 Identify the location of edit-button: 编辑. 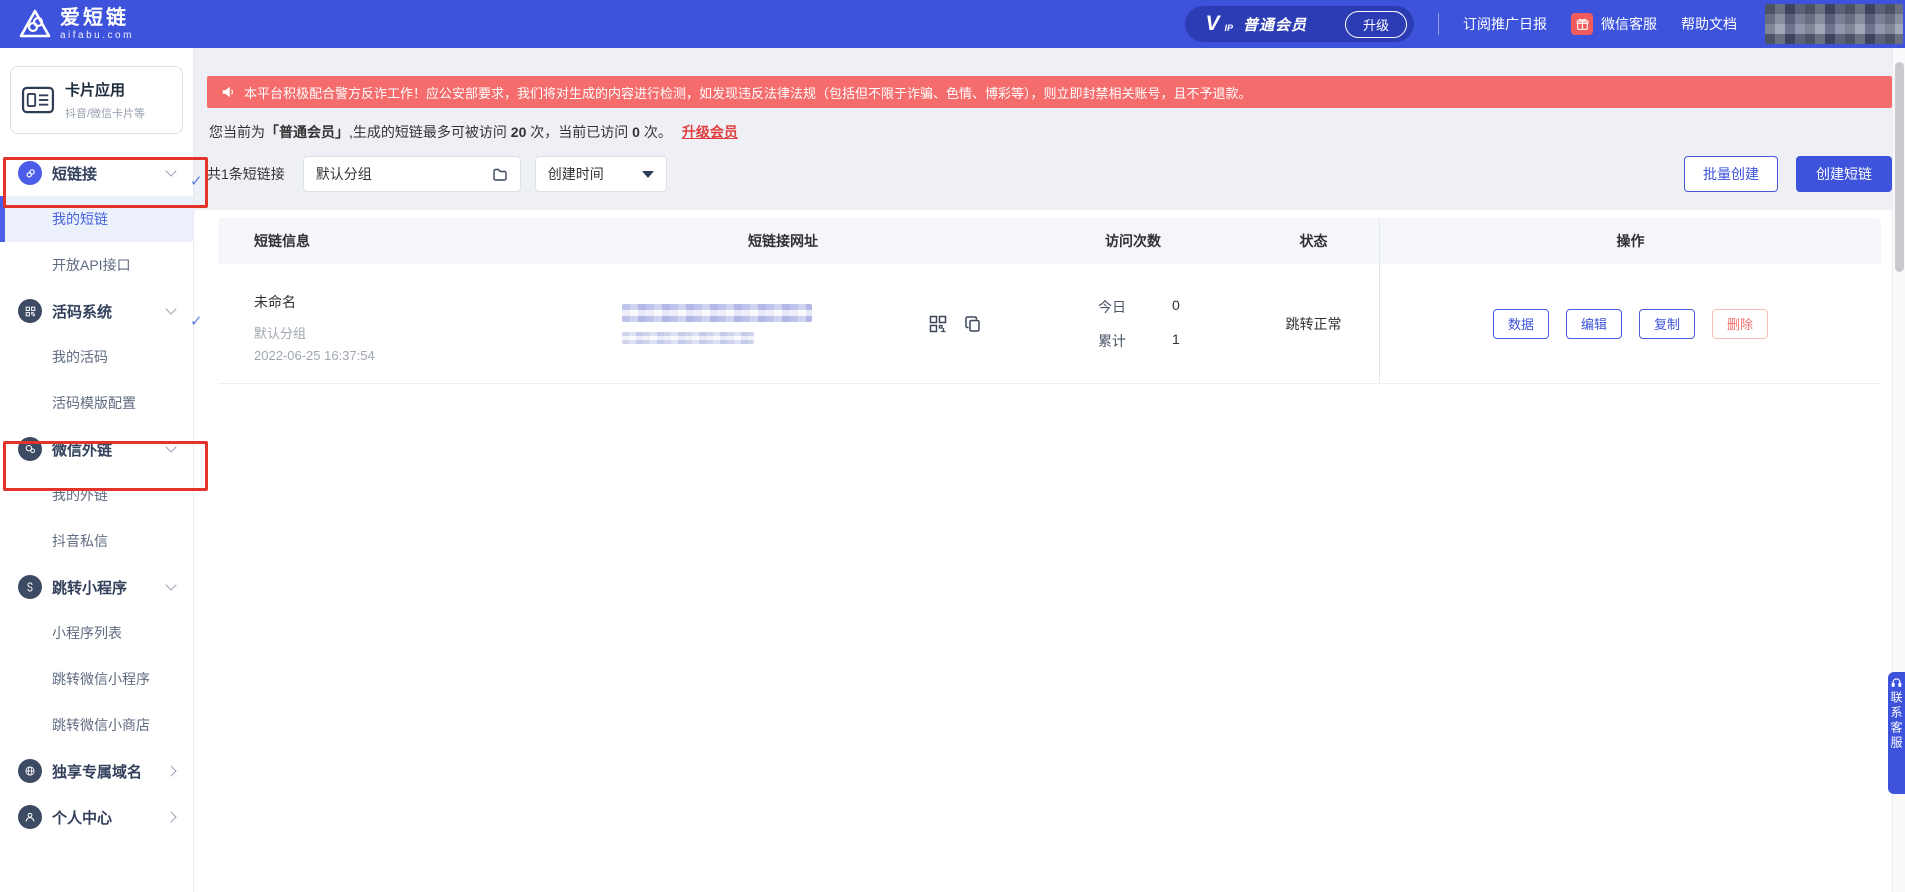
(1594, 323).